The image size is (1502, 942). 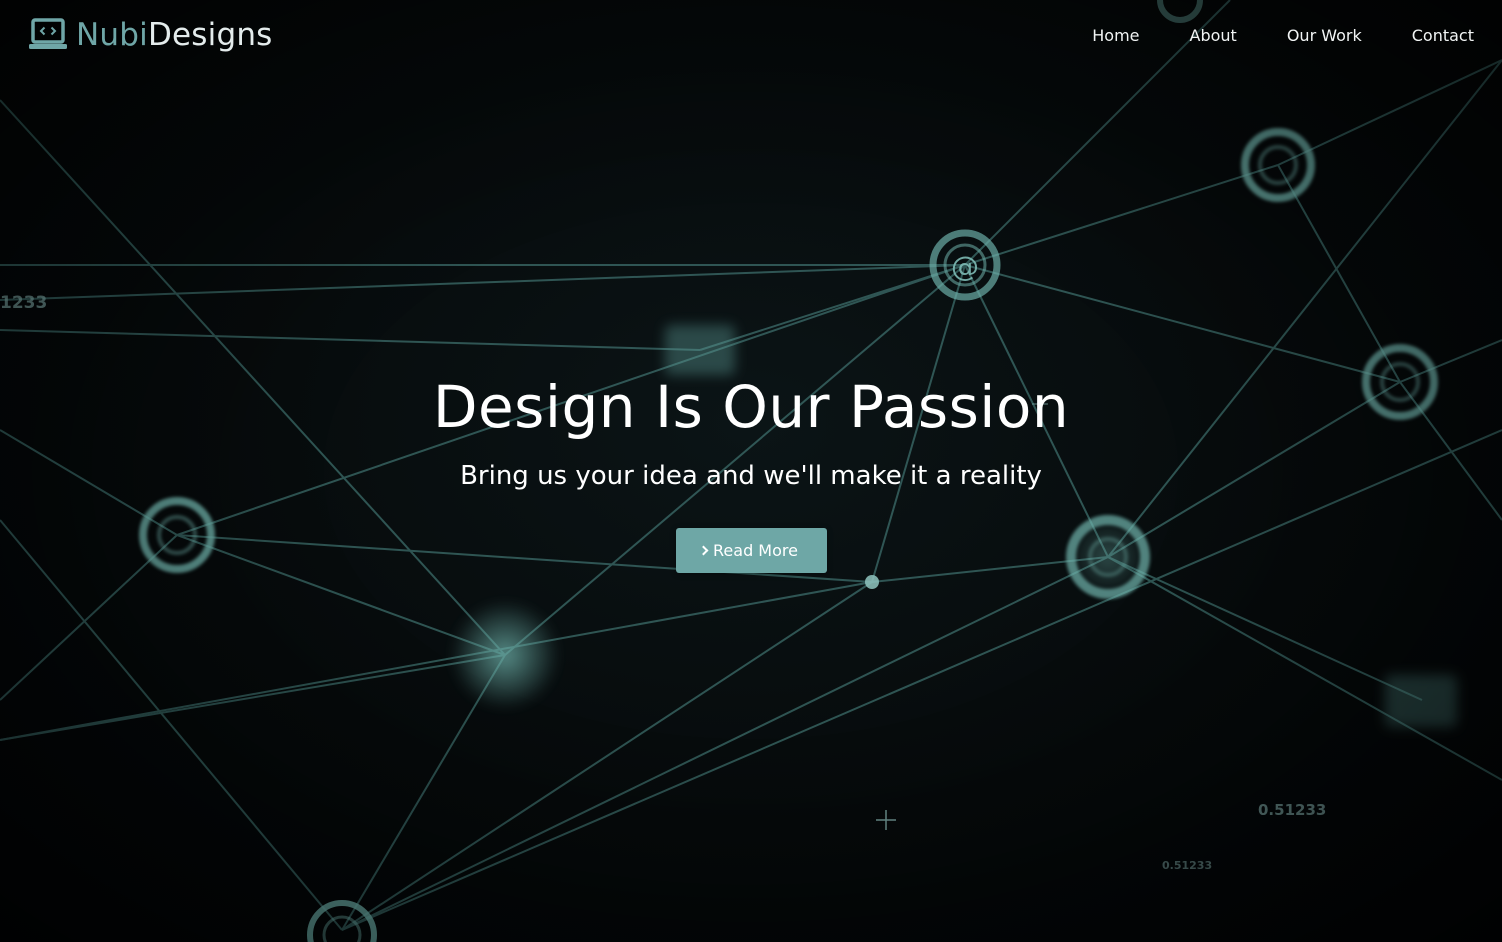 I want to click on node-envelope-blur-right, so click(x=1421, y=701).